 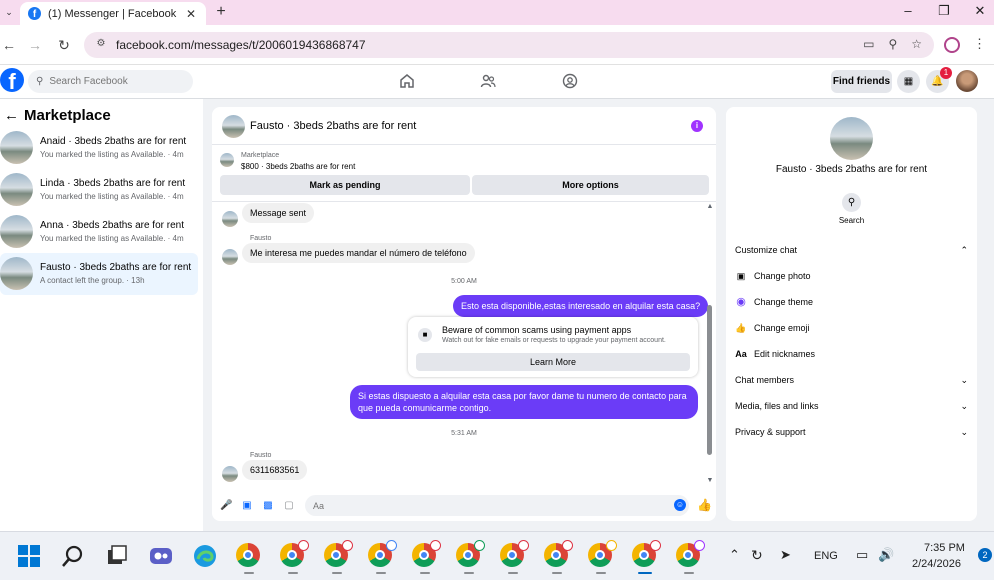 What do you see at coordinates (233, 126) in the screenshot?
I see `chat-avatar` at bounding box center [233, 126].